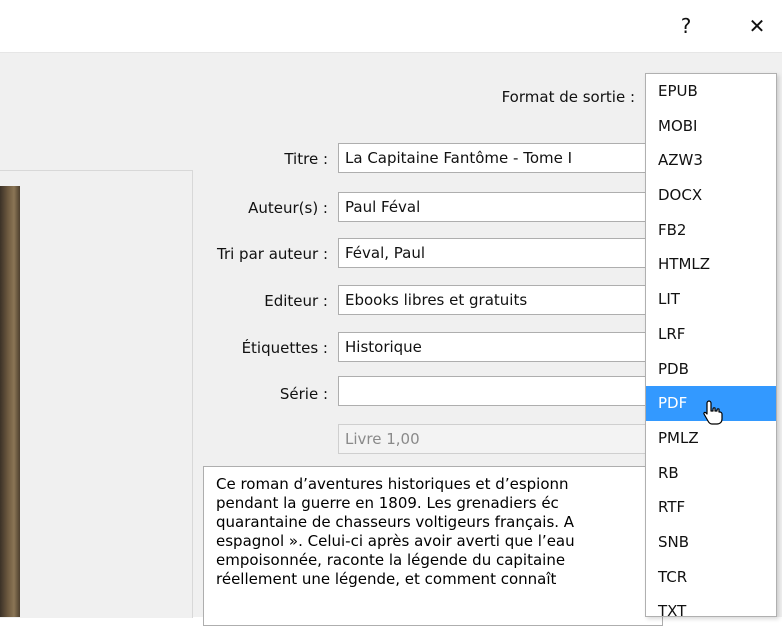  What do you see at coordinates (503, 158) in the screenshot?
I see `title-field: La Capitaine Fantôme - Tome I` at bounding box center [503, 158].